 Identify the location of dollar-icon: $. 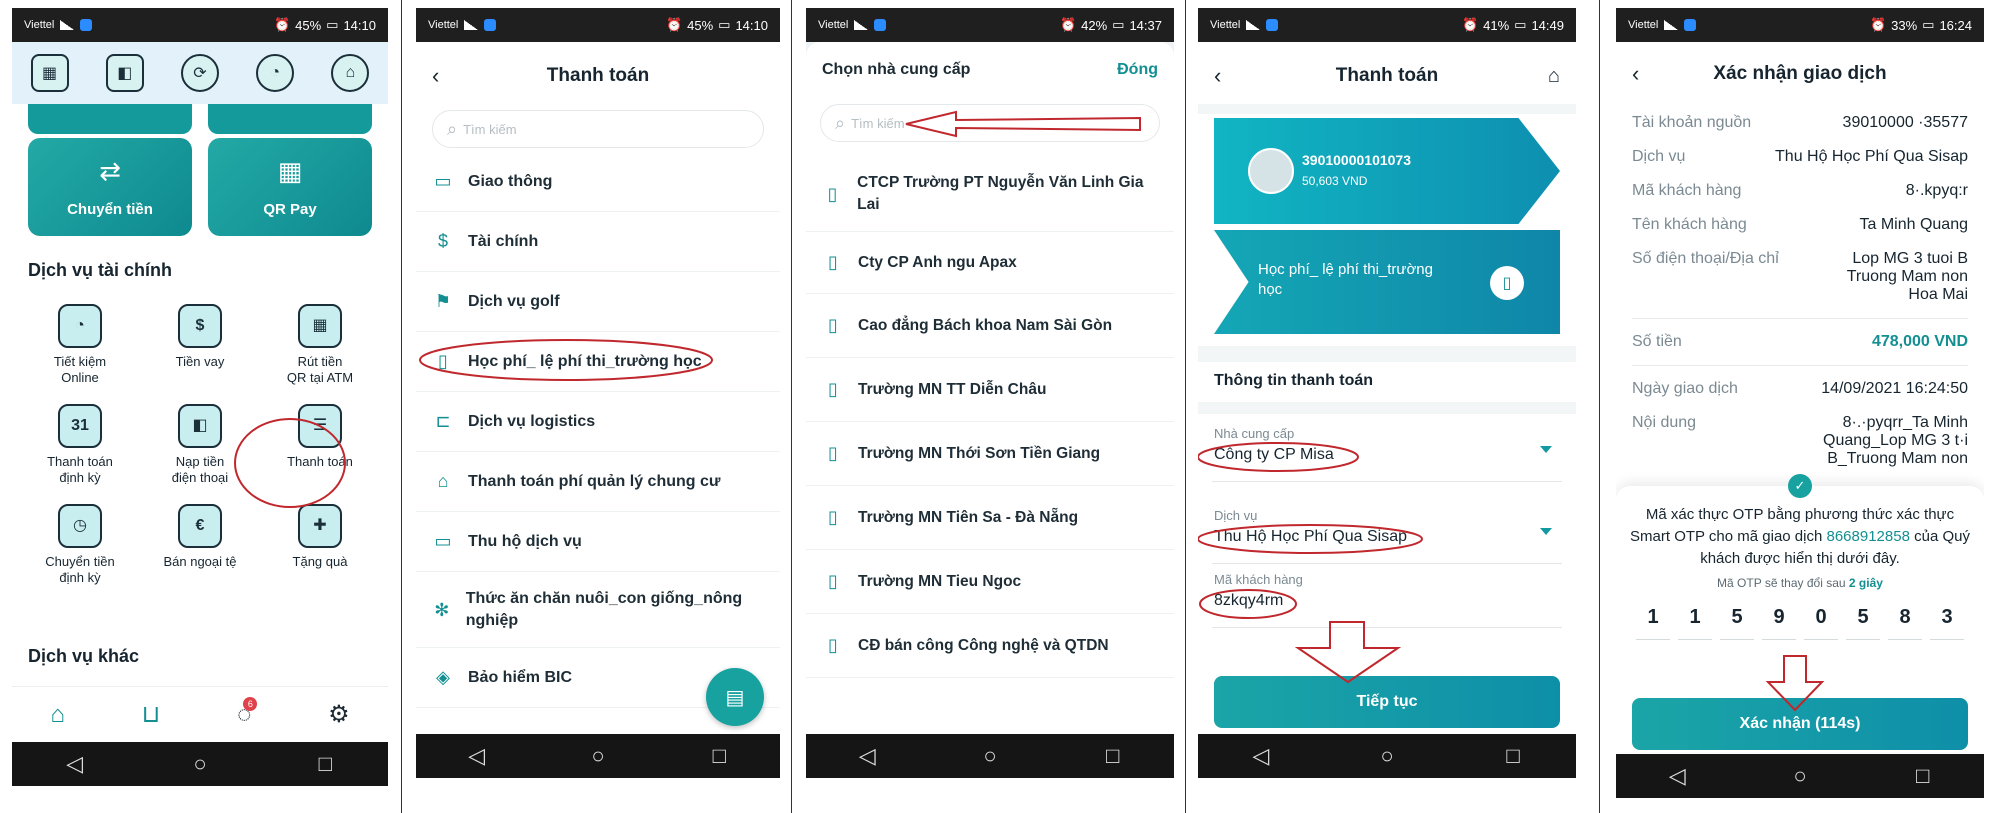
(442, 241).